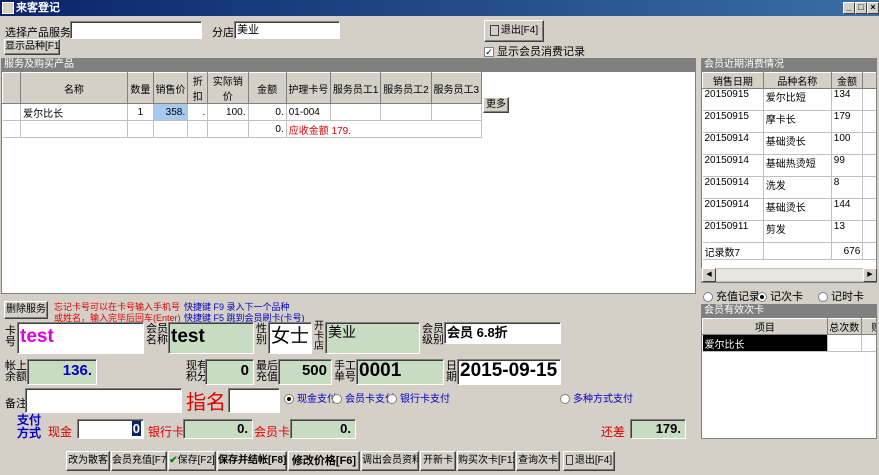 Image resolution: width=879 pixels, height=475 pixels. What do you see at coordinates (789, 143) in the screenshot?
I see `list-item: 20150914 基础烫长 100` at bounding box center [789, 143].